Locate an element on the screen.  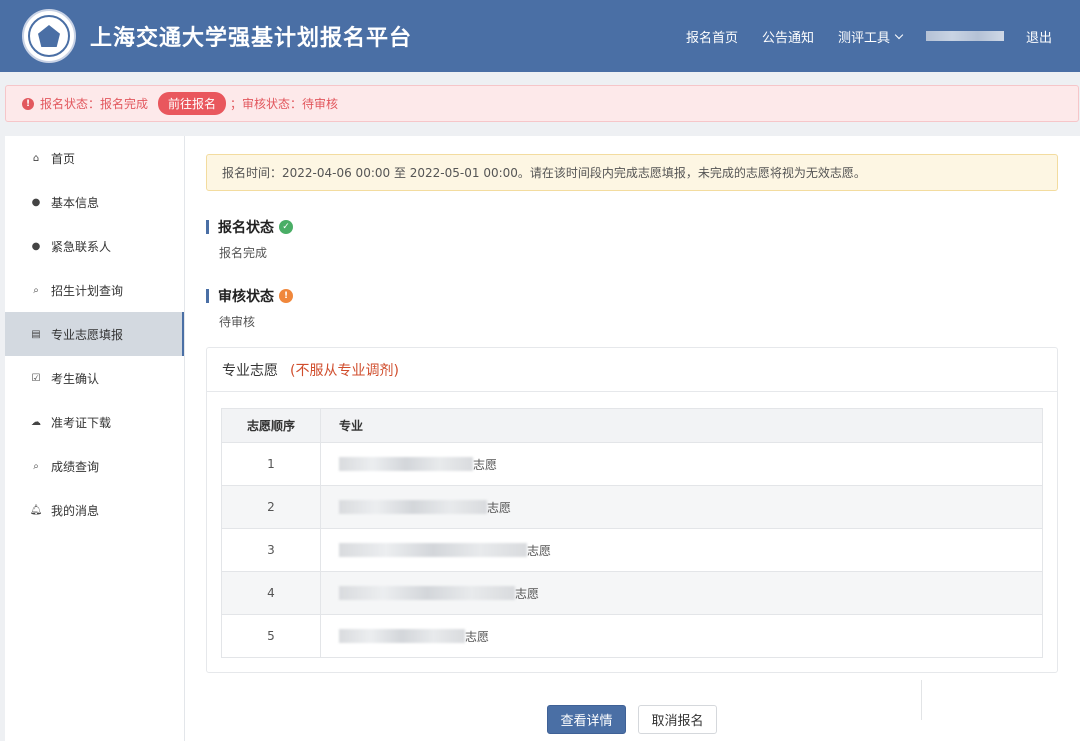
form-icon: ▤ is located at coordinates (36, 334).